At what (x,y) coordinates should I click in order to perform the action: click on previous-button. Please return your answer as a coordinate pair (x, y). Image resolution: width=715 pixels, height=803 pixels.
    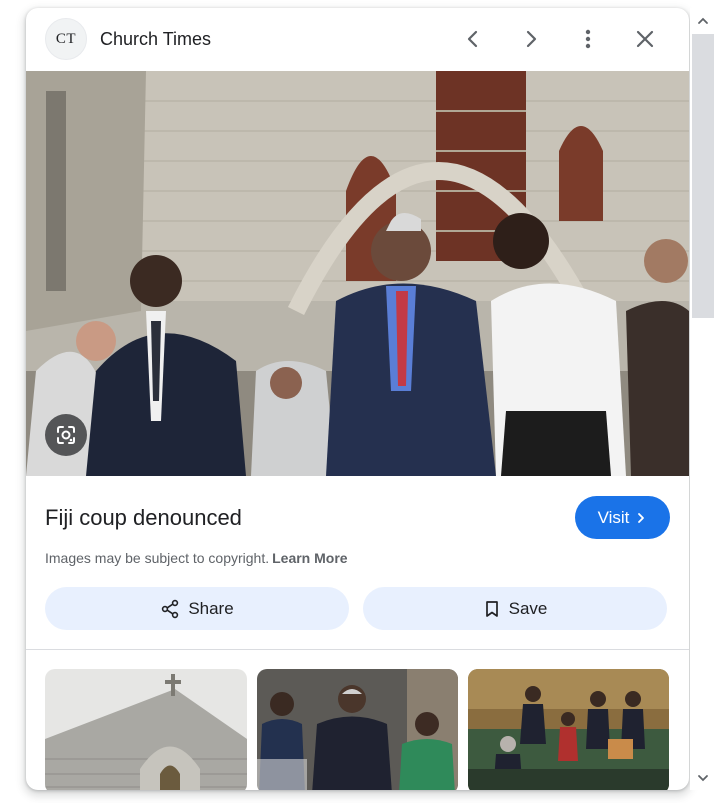
    Looking at the image, I should click on (473, 39).